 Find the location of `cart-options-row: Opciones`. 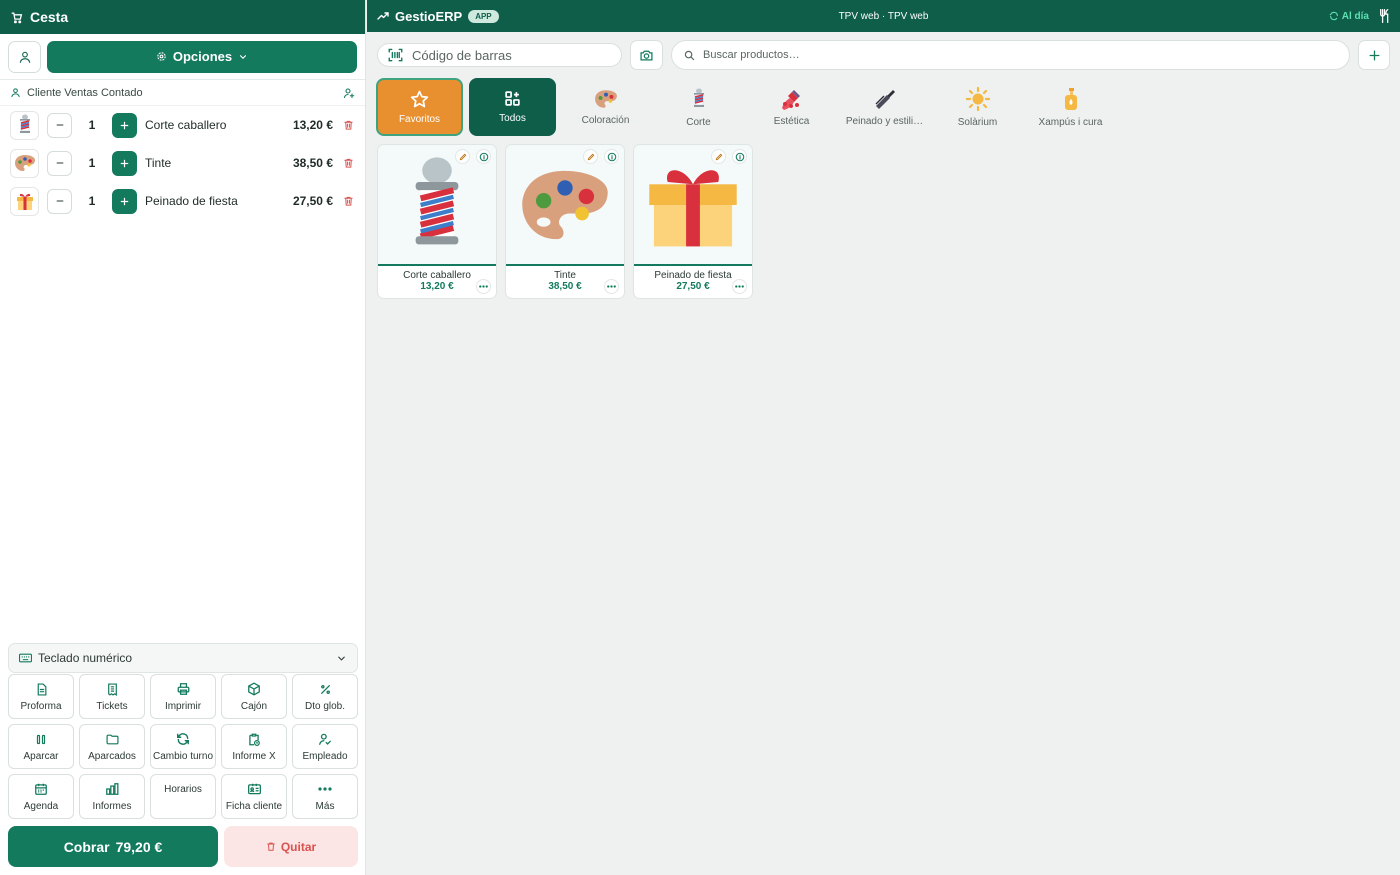

cart-options-row: Opciones is located at coordinates (182, 57).